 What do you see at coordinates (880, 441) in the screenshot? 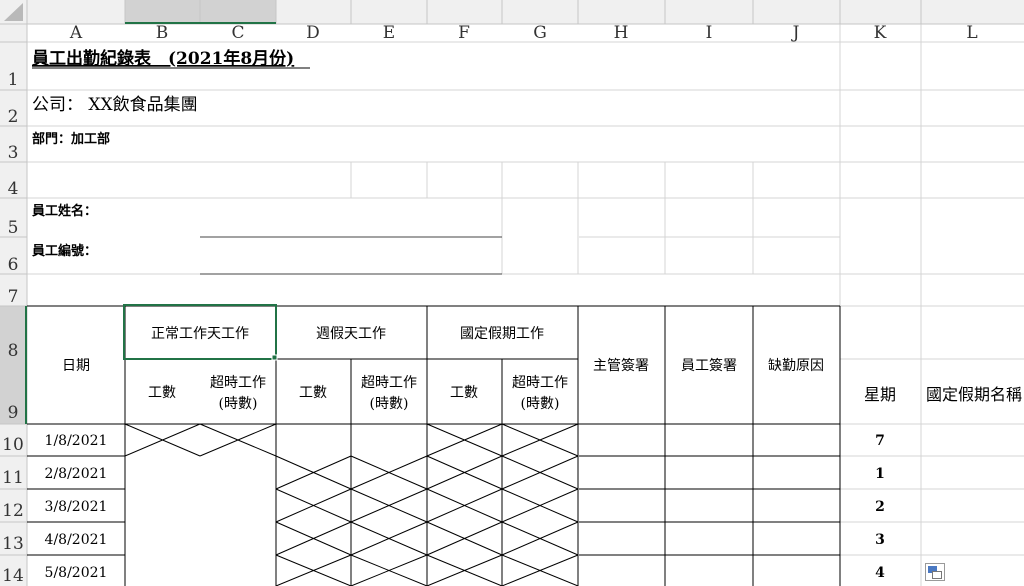
I see `weekday-cell: 7` at bounding box center [880, 441].